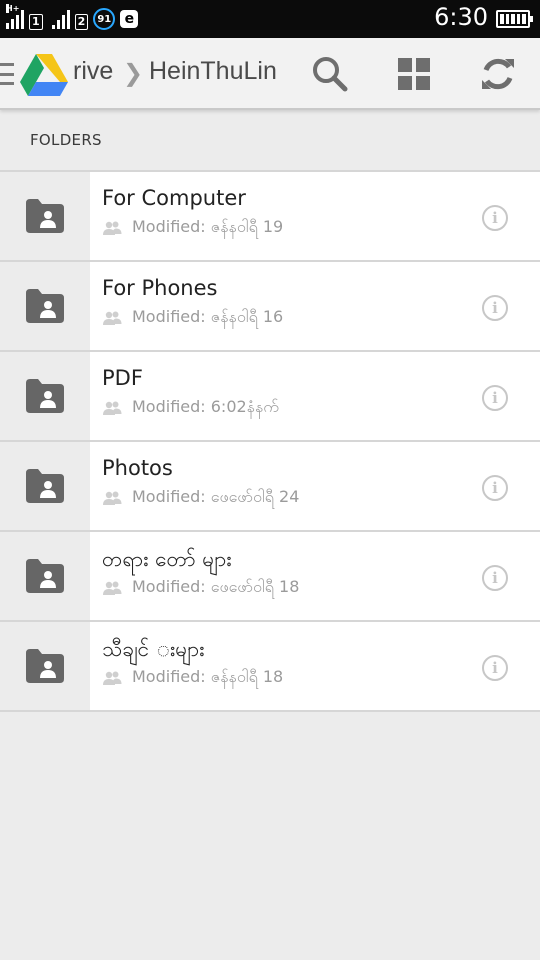 This screenshot has width=540, height=960. What do you see at coordinates (137, 468) in the screenshot?
I see `folder-name: Photos` at bounding box center [137, 468].